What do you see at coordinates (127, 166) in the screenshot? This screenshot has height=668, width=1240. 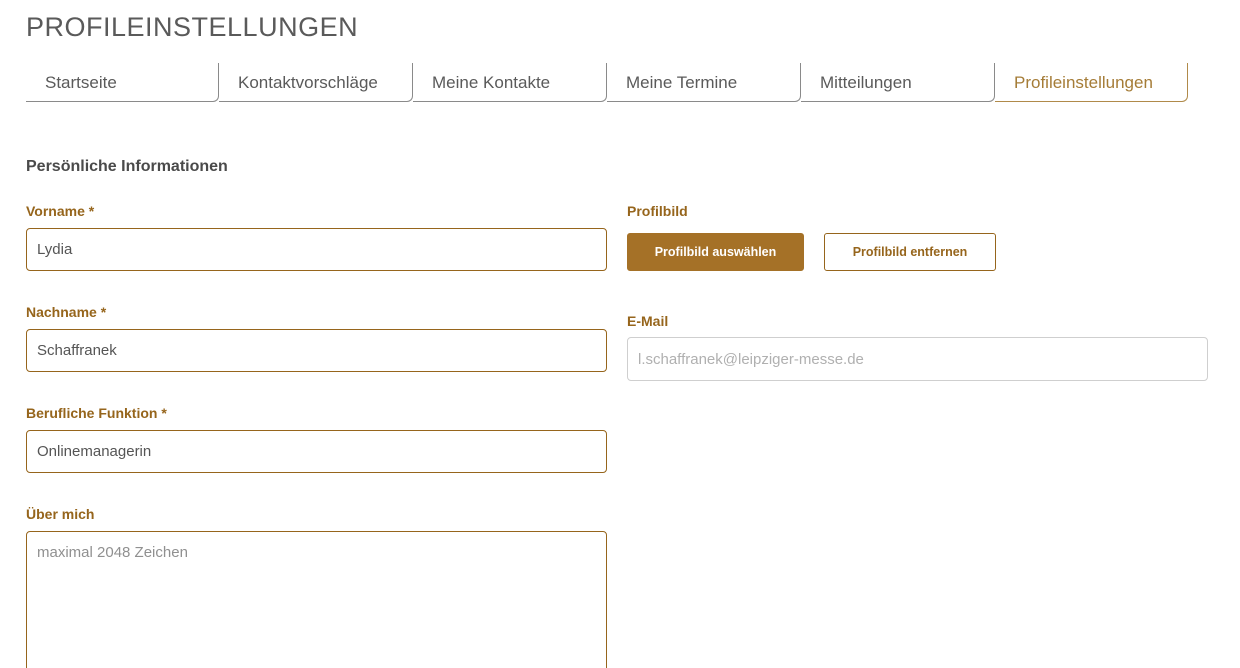 I see `section-title: Persönliche Informationen` at bounding box center [127, 166].